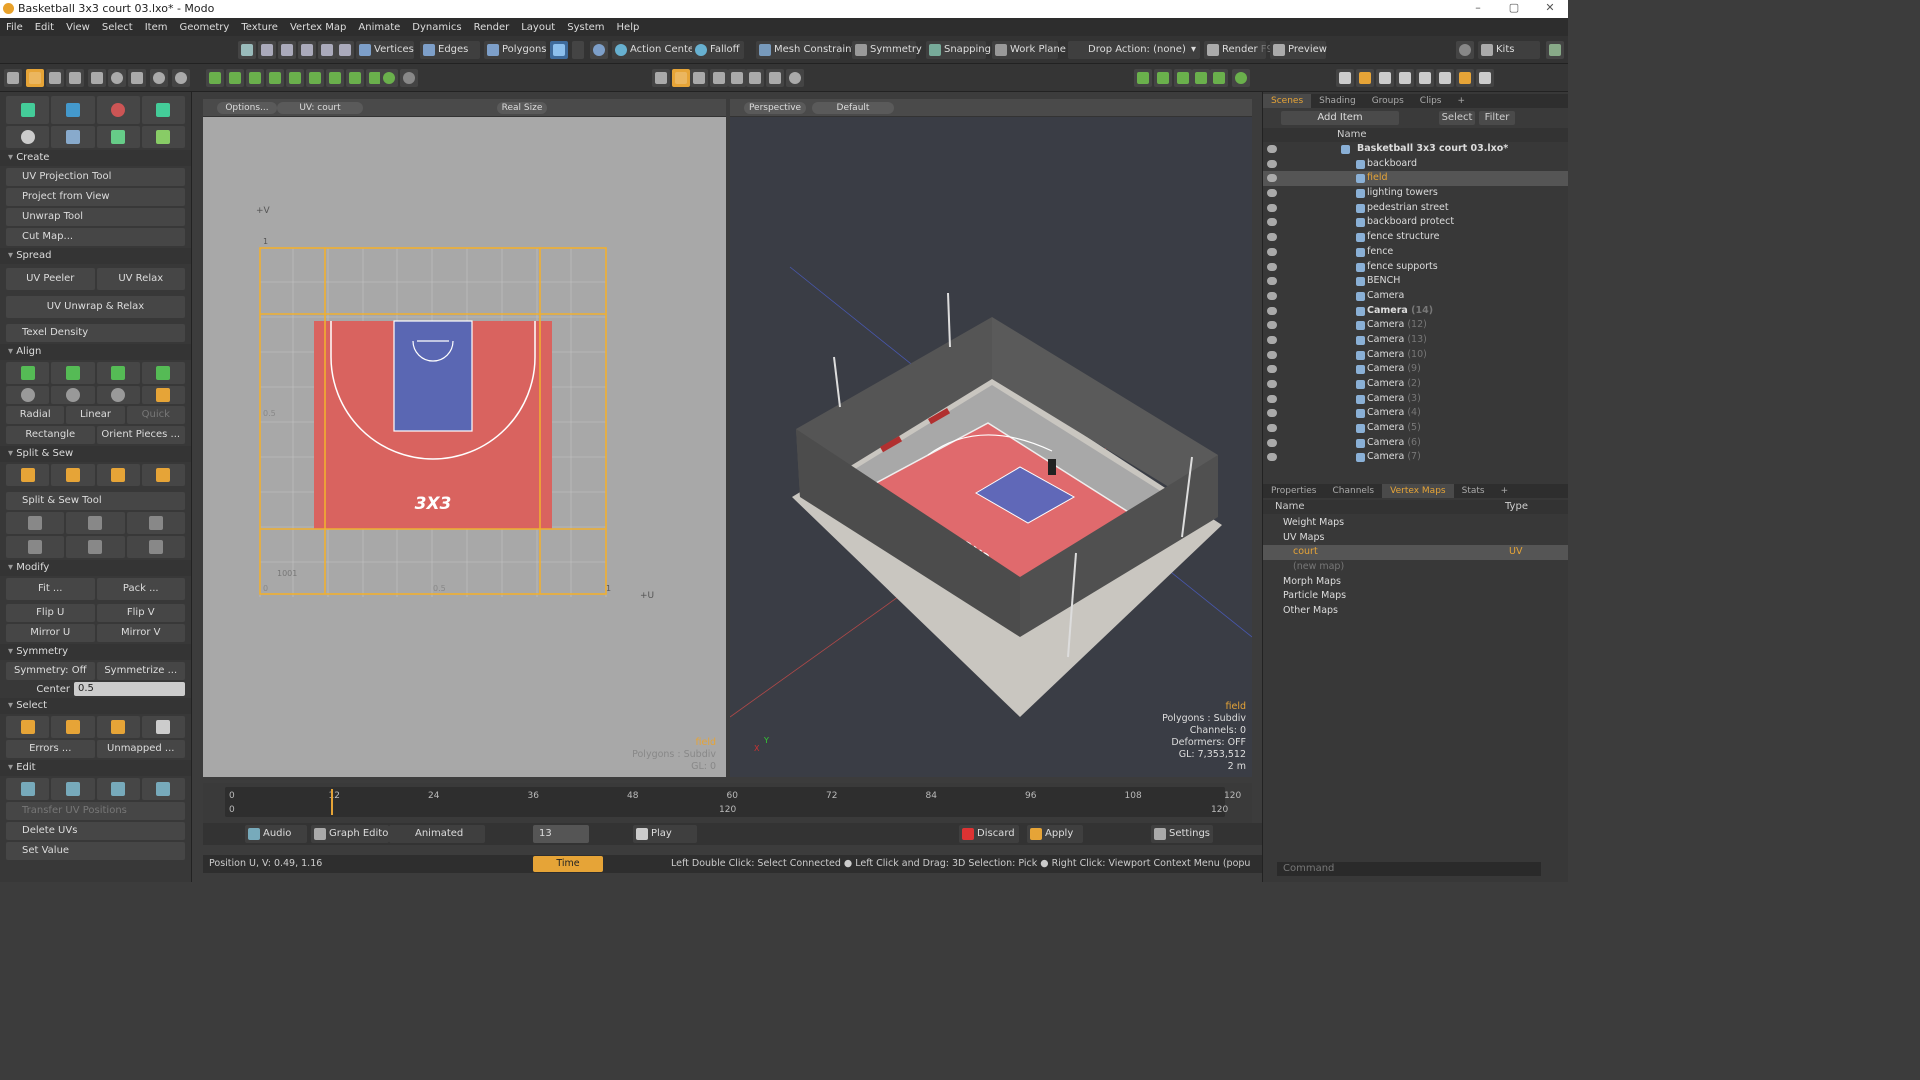 This screenshot has height=1080, width=1920. Describe the element at coordinates (118, 395) in the screenshot. I see `rotate-90-icon` at that location.